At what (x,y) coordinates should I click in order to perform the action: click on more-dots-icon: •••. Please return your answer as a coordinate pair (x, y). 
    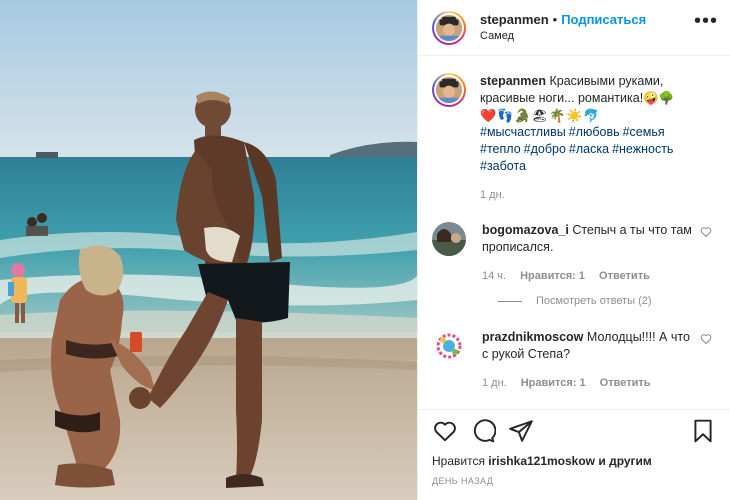
    Looking at the image, I should click on (706, 24).